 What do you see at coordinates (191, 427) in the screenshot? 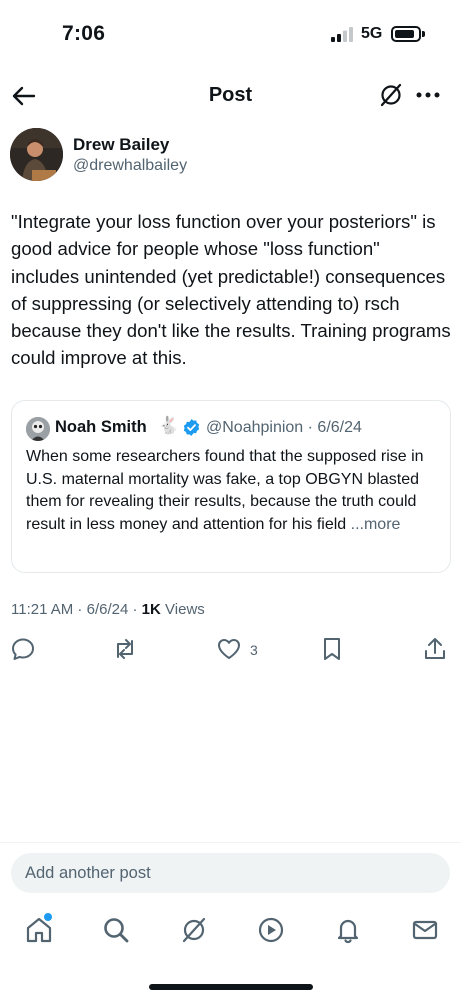
I see `verified-badge-icon` at bounding box center [191, 427].